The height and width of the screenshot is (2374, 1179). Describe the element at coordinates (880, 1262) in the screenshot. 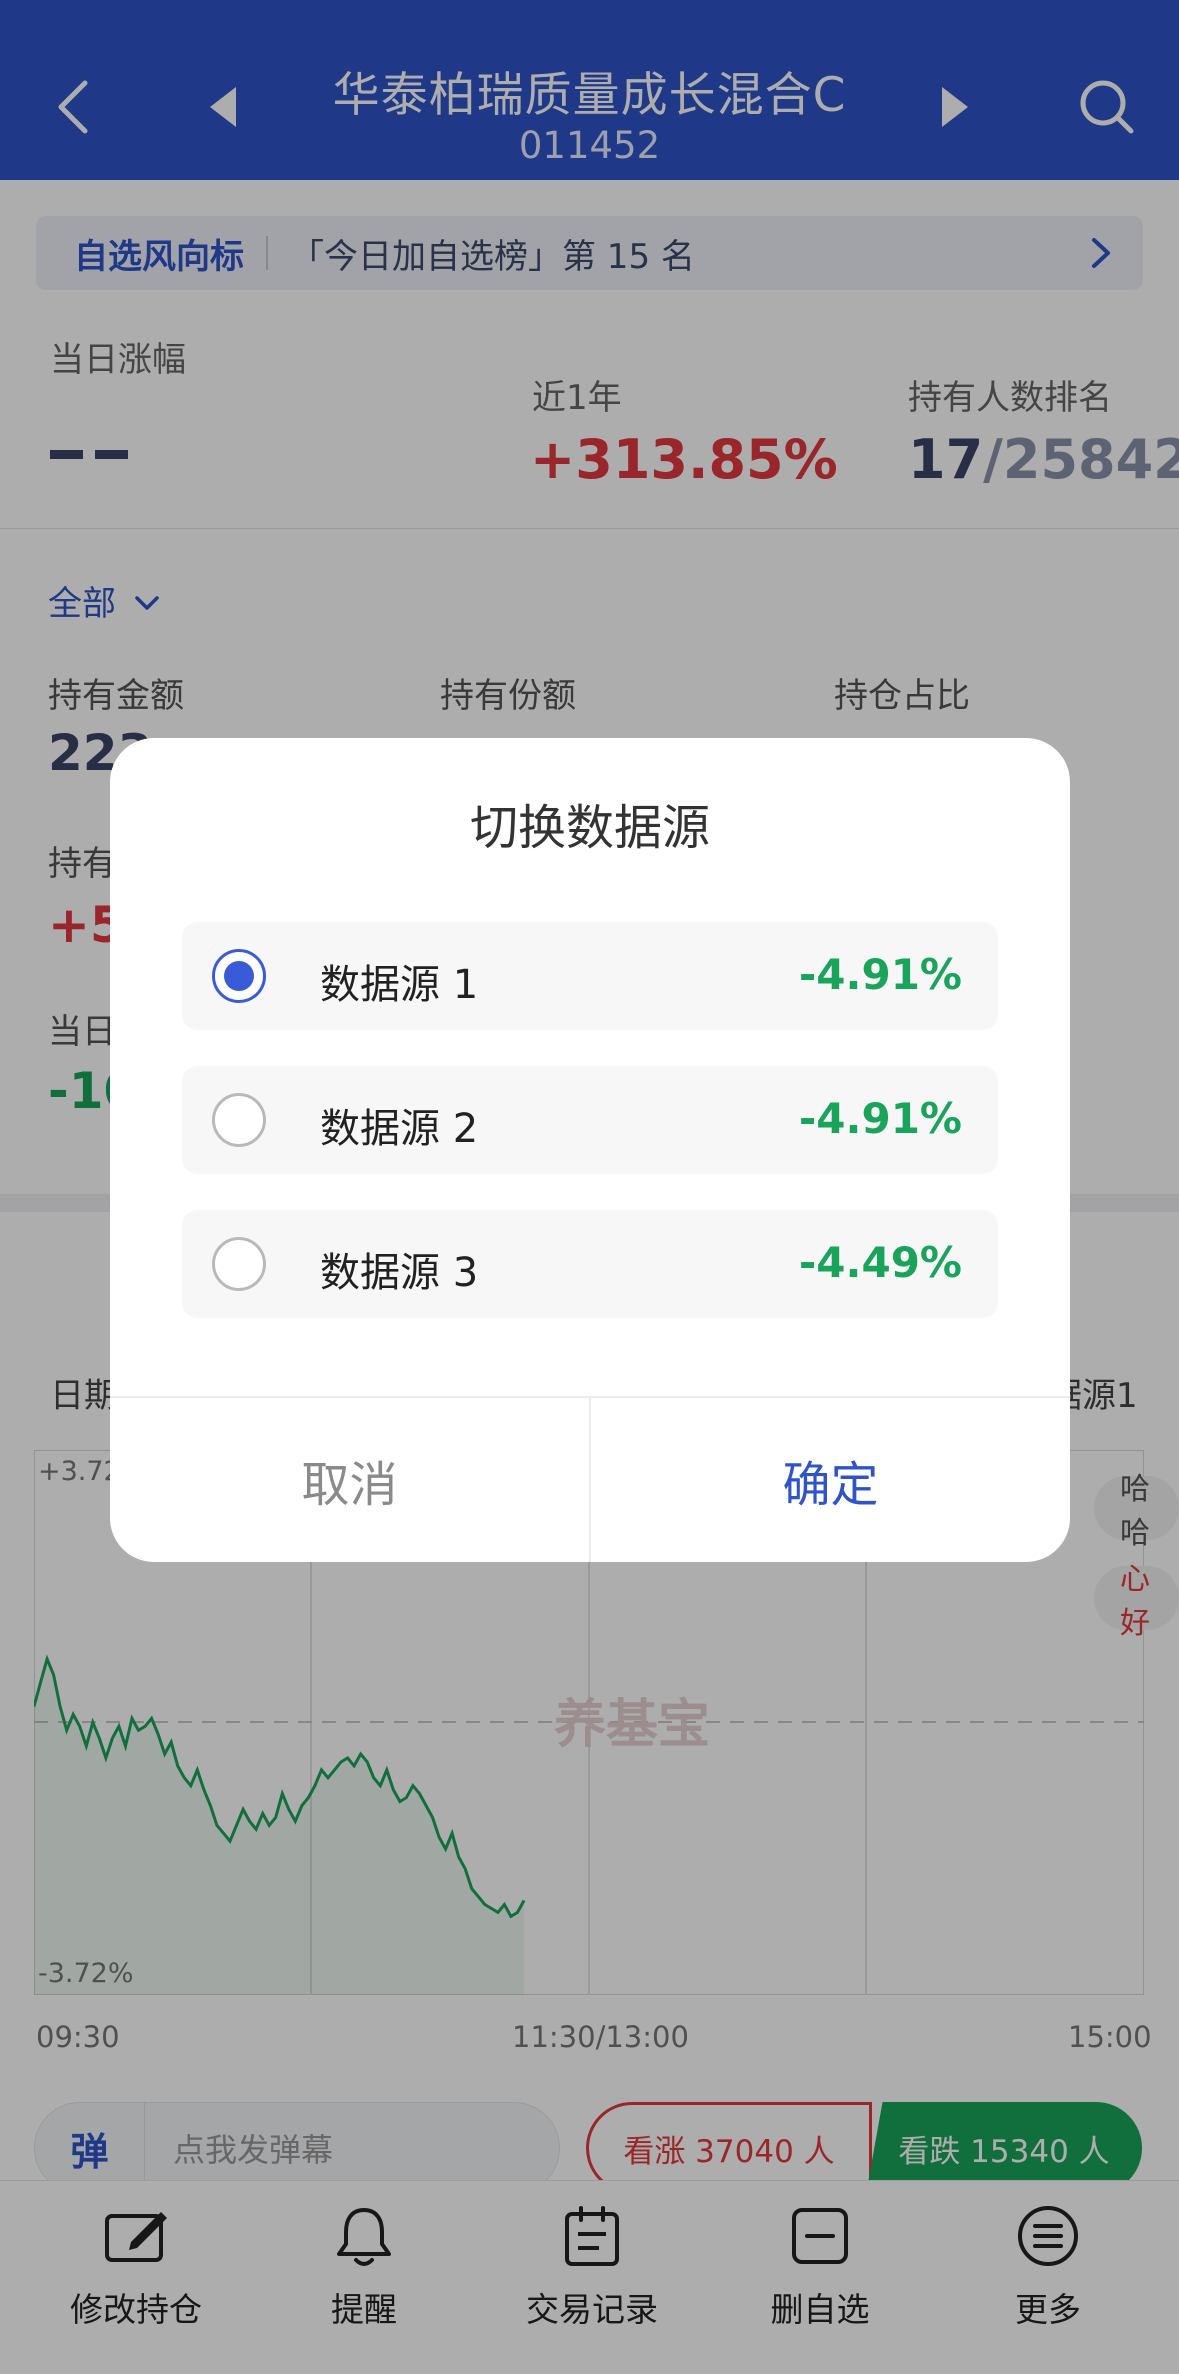

I see `option-value: -4.49%` at that location.